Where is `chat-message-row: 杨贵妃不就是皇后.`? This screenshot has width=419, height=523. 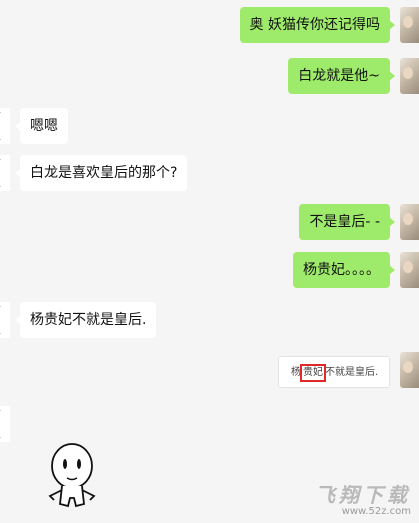 chat-message-row: 杨贵妃不就是皇后. is located at coordinates (209, 320).